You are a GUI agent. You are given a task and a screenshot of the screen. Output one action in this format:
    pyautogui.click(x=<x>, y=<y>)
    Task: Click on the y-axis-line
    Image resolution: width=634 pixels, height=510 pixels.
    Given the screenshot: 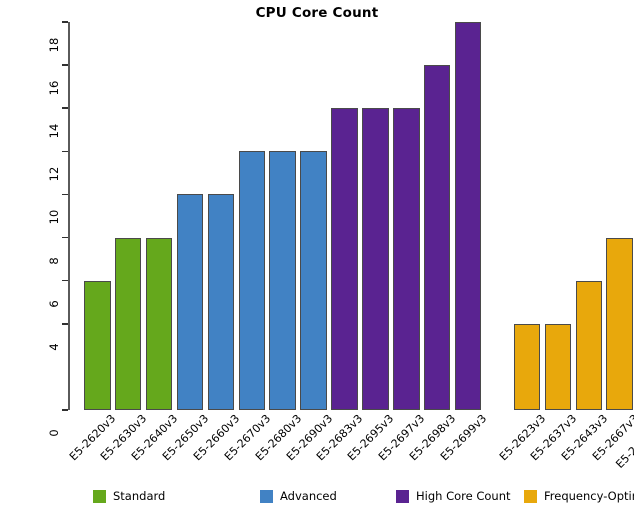 What is the action you would take?
    pyautogui.click(x=69, y=216)
    